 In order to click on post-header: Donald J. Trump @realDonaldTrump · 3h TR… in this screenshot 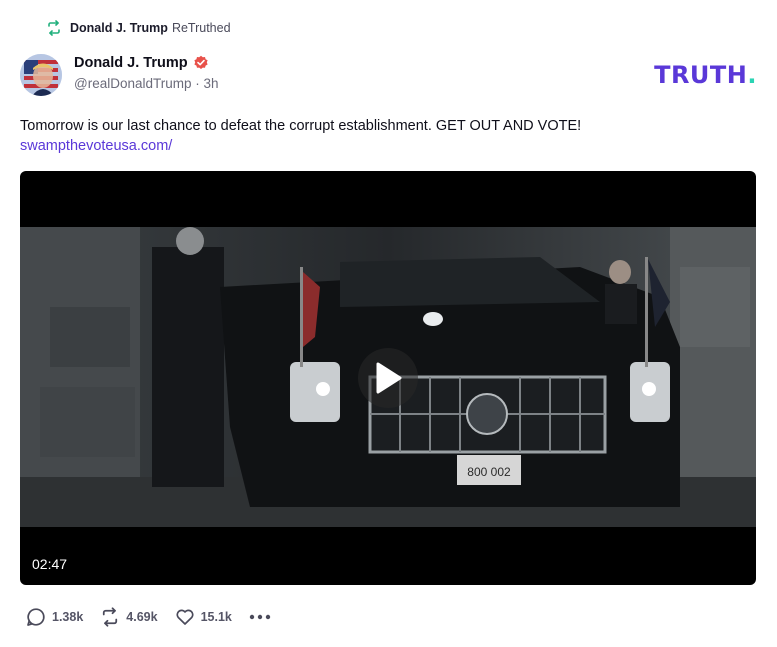, I will do `click(388, 76)`.